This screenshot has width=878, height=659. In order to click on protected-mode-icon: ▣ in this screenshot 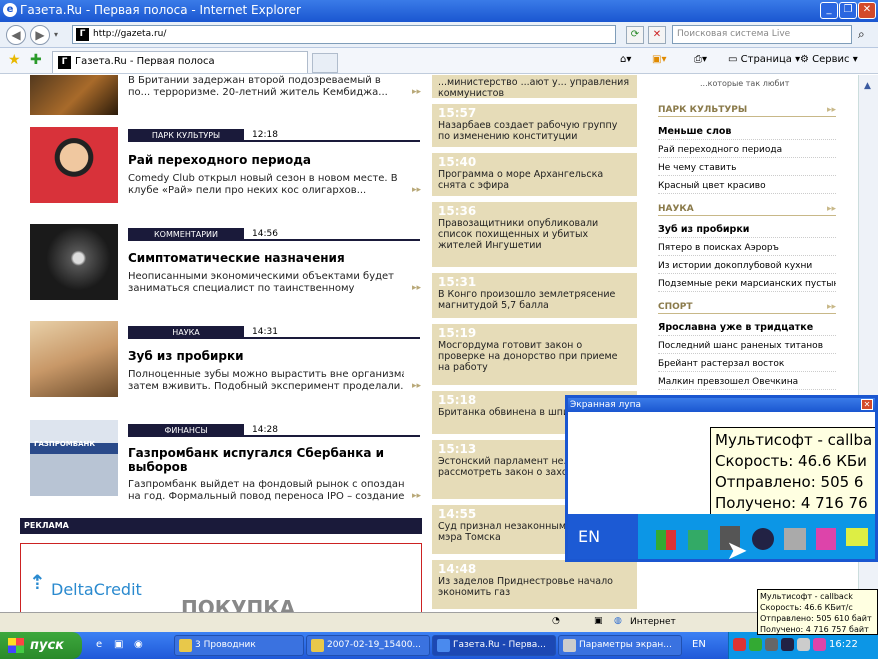, I will do `click(598, 621)`.